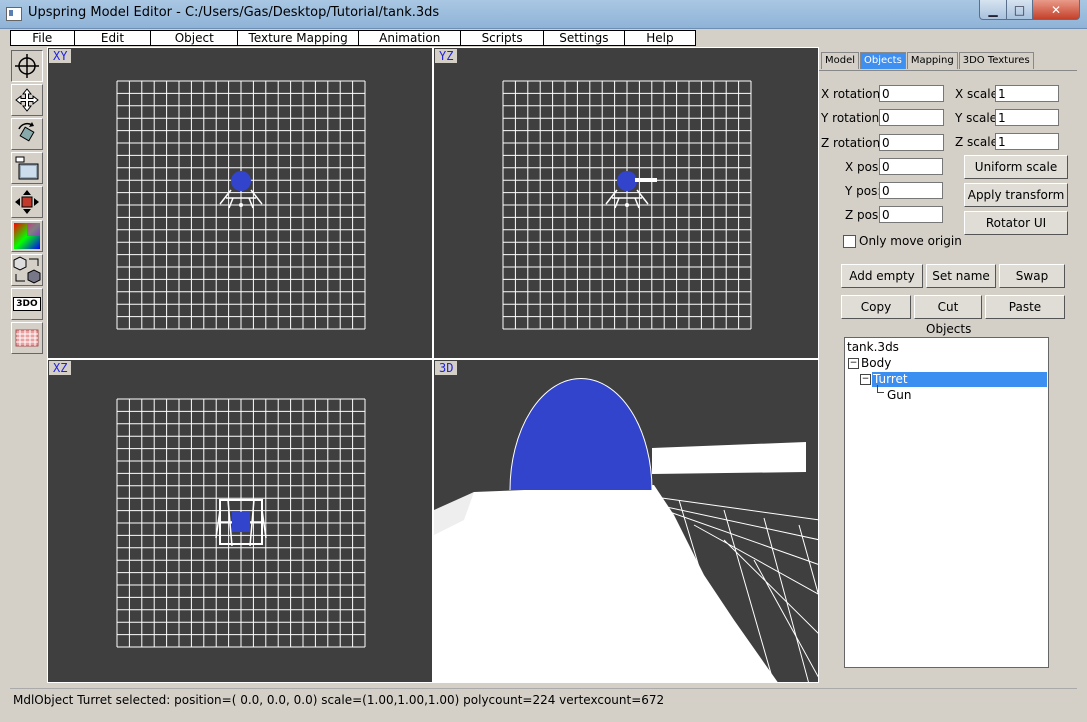 The image size is (1087, 722). I want to click on only-move-origin-checkbox, so click(849, 241).